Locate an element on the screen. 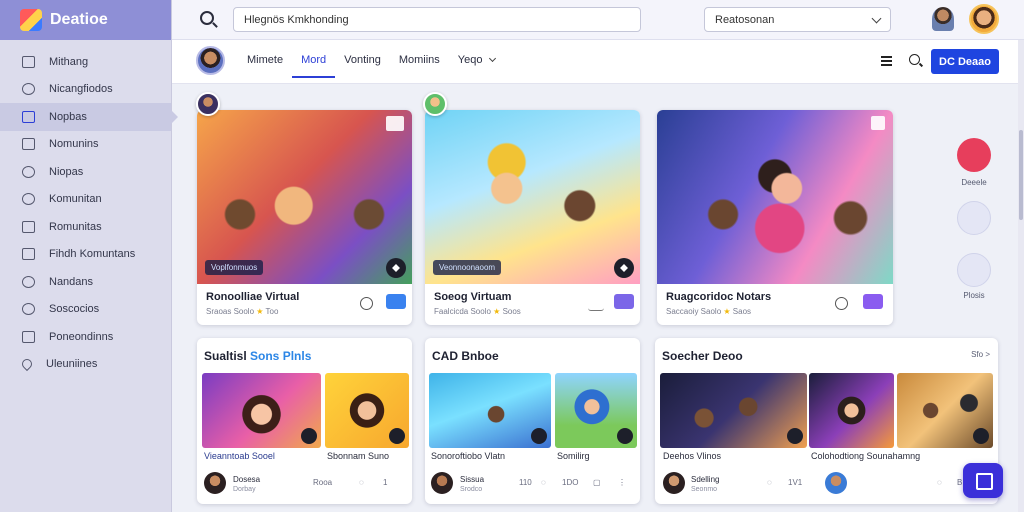 The width and height of the screenshot is (1024, 512). user-avatar is located at coordinates (984, 19).